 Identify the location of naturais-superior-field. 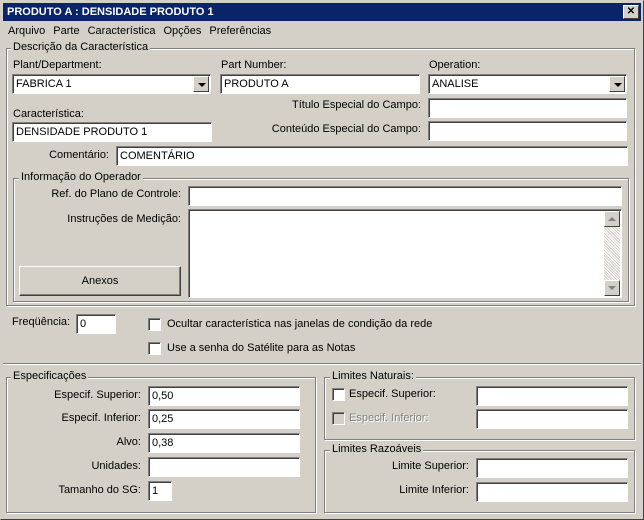
(552, 396).